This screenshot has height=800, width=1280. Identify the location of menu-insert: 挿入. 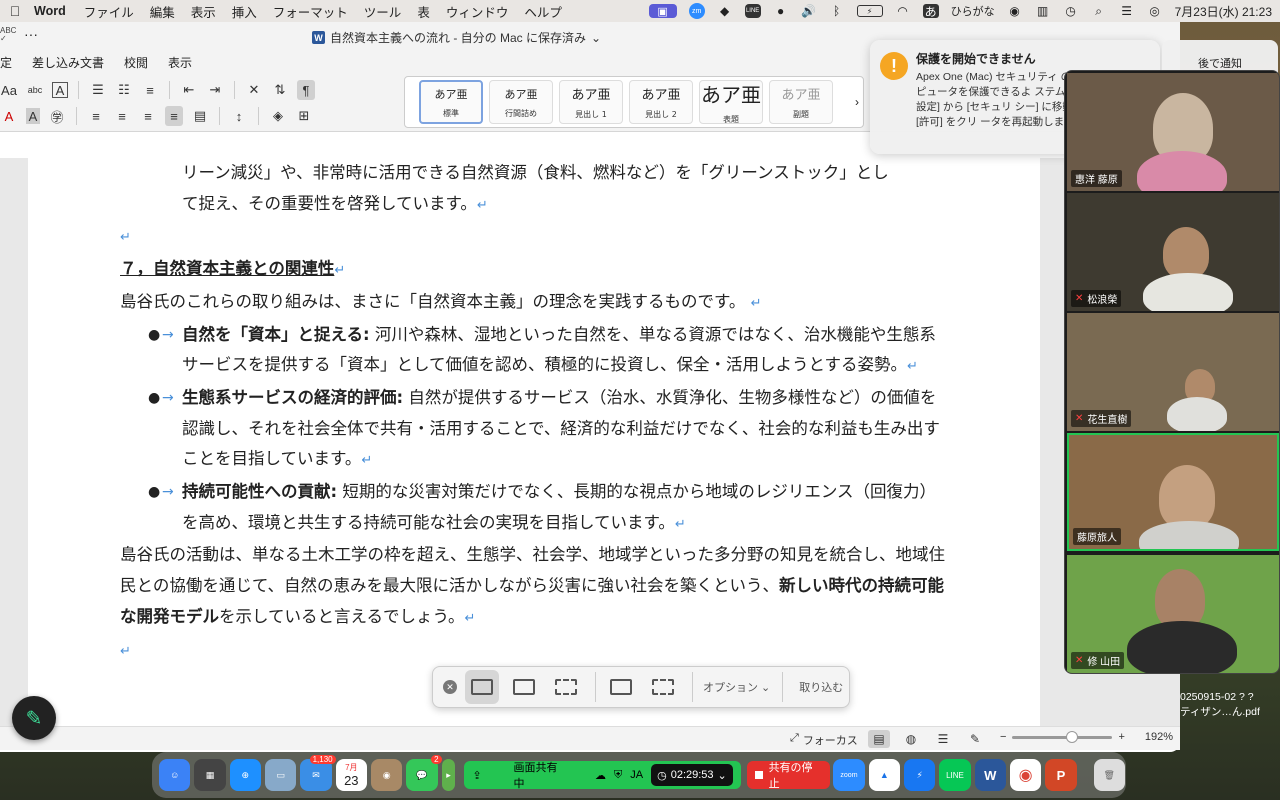
(244, 11).